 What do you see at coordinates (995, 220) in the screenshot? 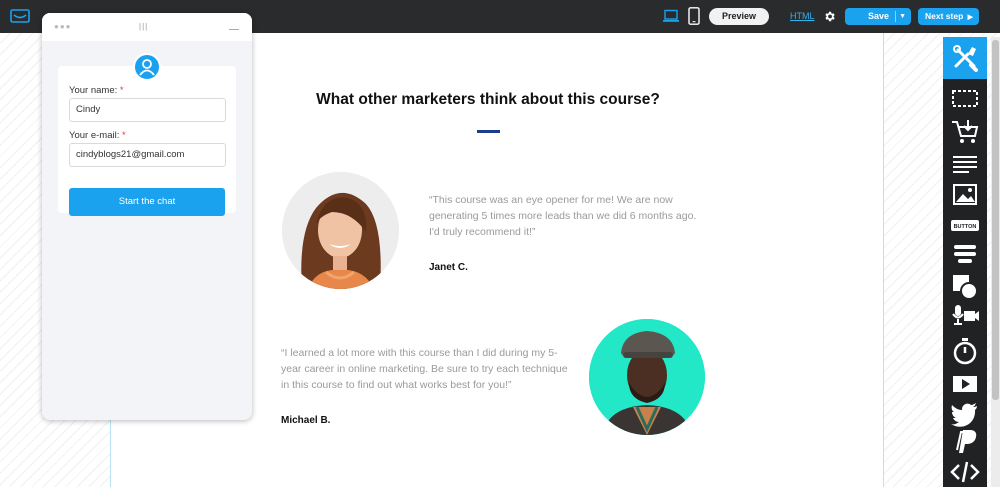
I see `scrollbar-thumb` at bounding box center [995, 220].